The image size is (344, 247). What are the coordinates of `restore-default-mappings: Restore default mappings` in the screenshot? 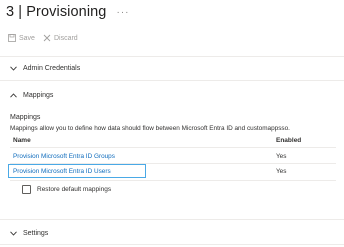 It's located at (66, 189).